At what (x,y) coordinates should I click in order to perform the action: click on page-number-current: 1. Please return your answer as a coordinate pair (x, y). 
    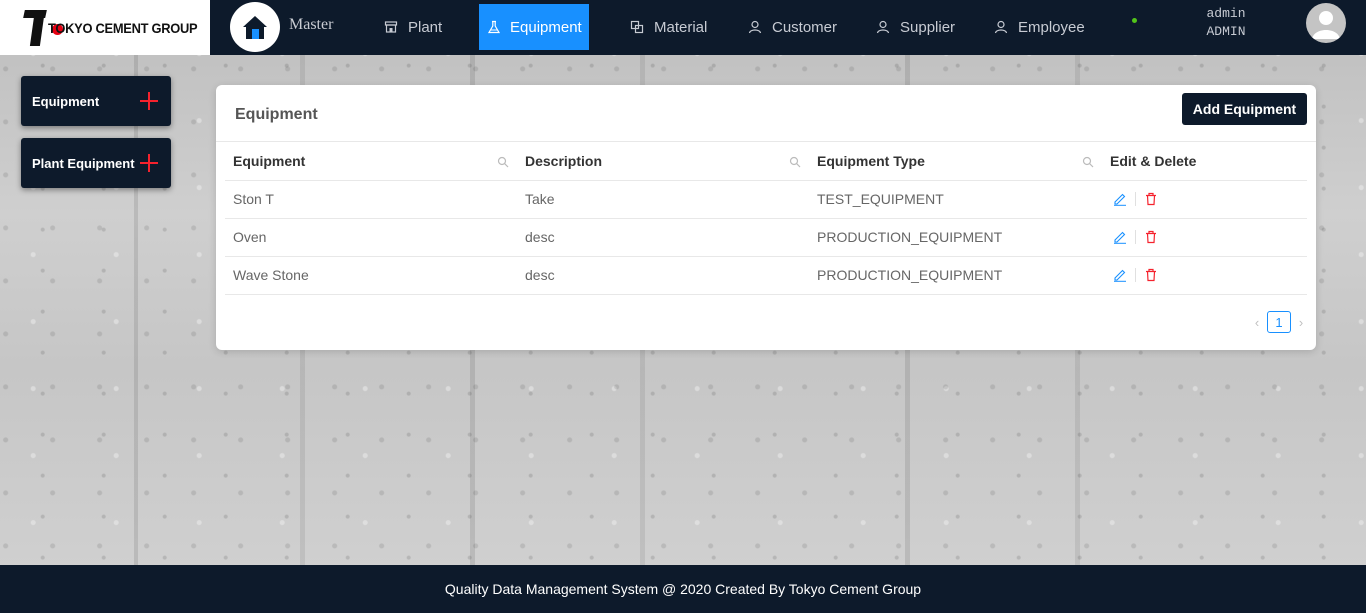
    Looking at the image, I should click on (1279, 322).